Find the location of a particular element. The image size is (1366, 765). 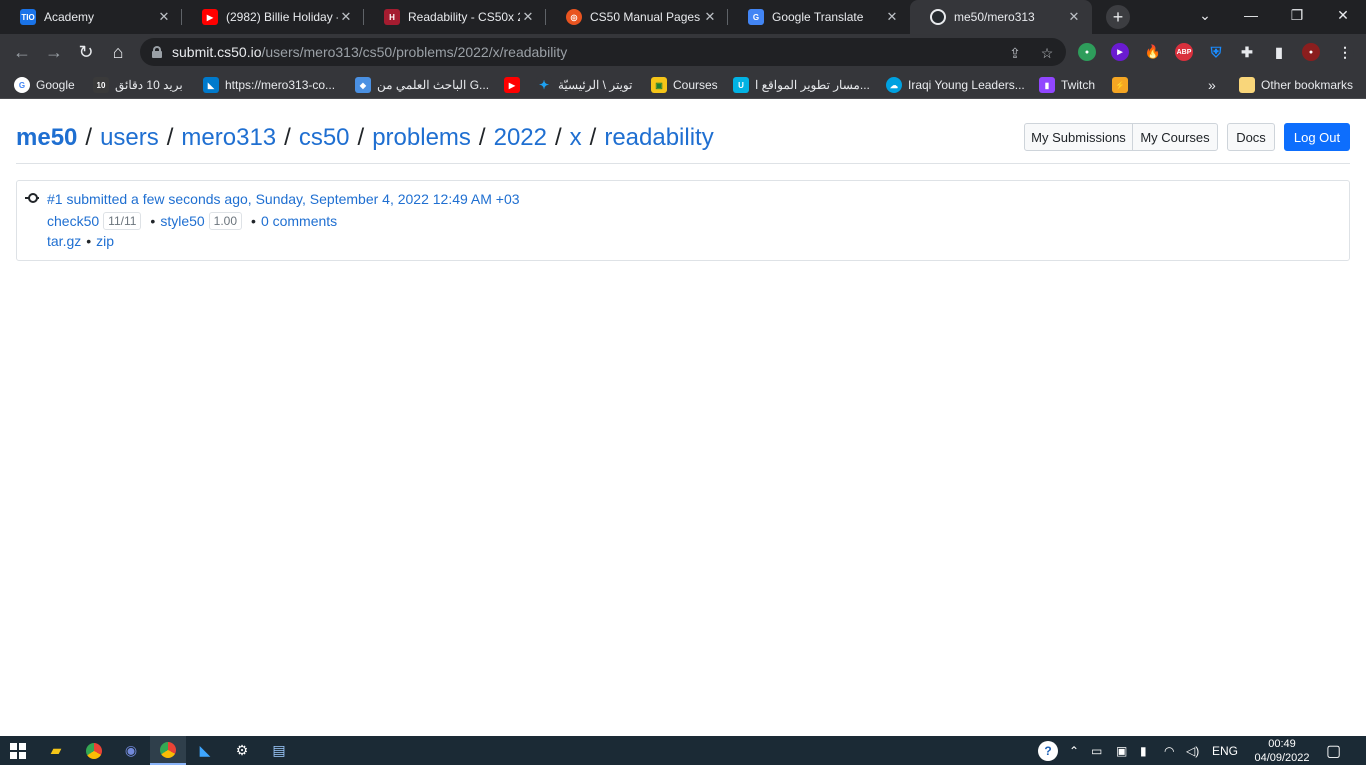

side-panel-icon: ▮ is located at coordinates (1279, 52).